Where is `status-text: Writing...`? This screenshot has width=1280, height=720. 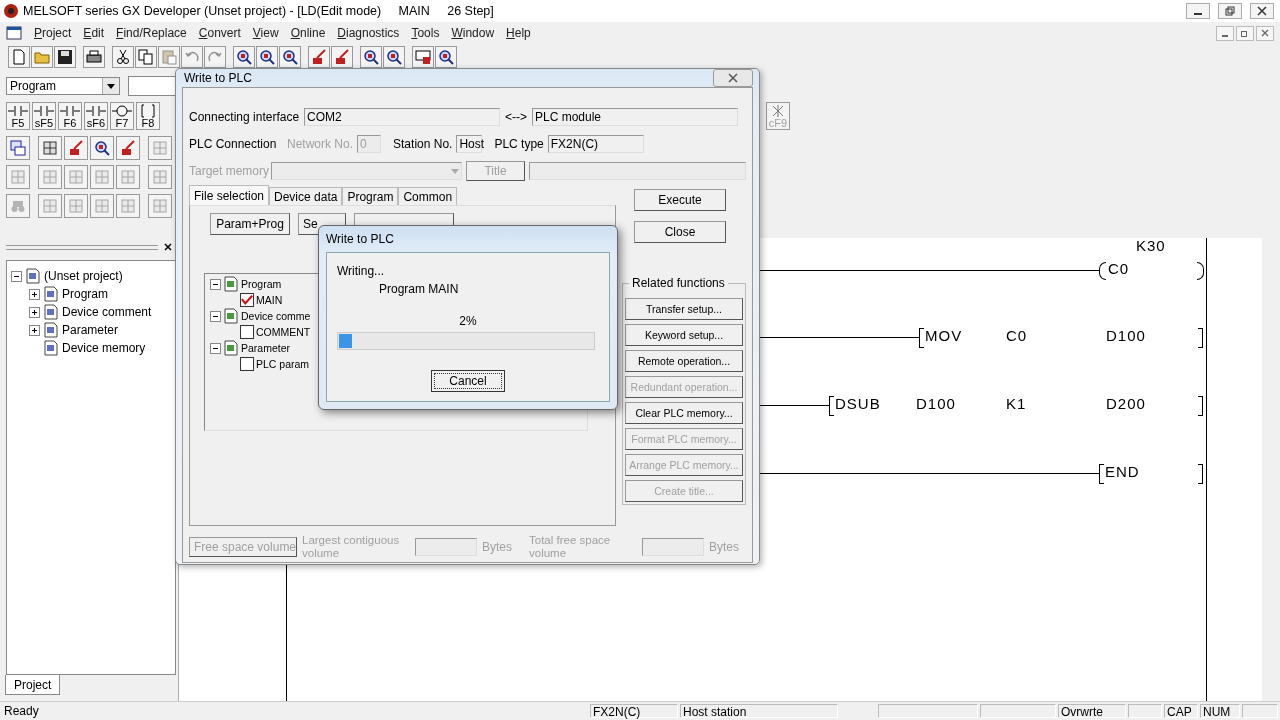 status-text: Writing... is located at coordinates (361, 271).